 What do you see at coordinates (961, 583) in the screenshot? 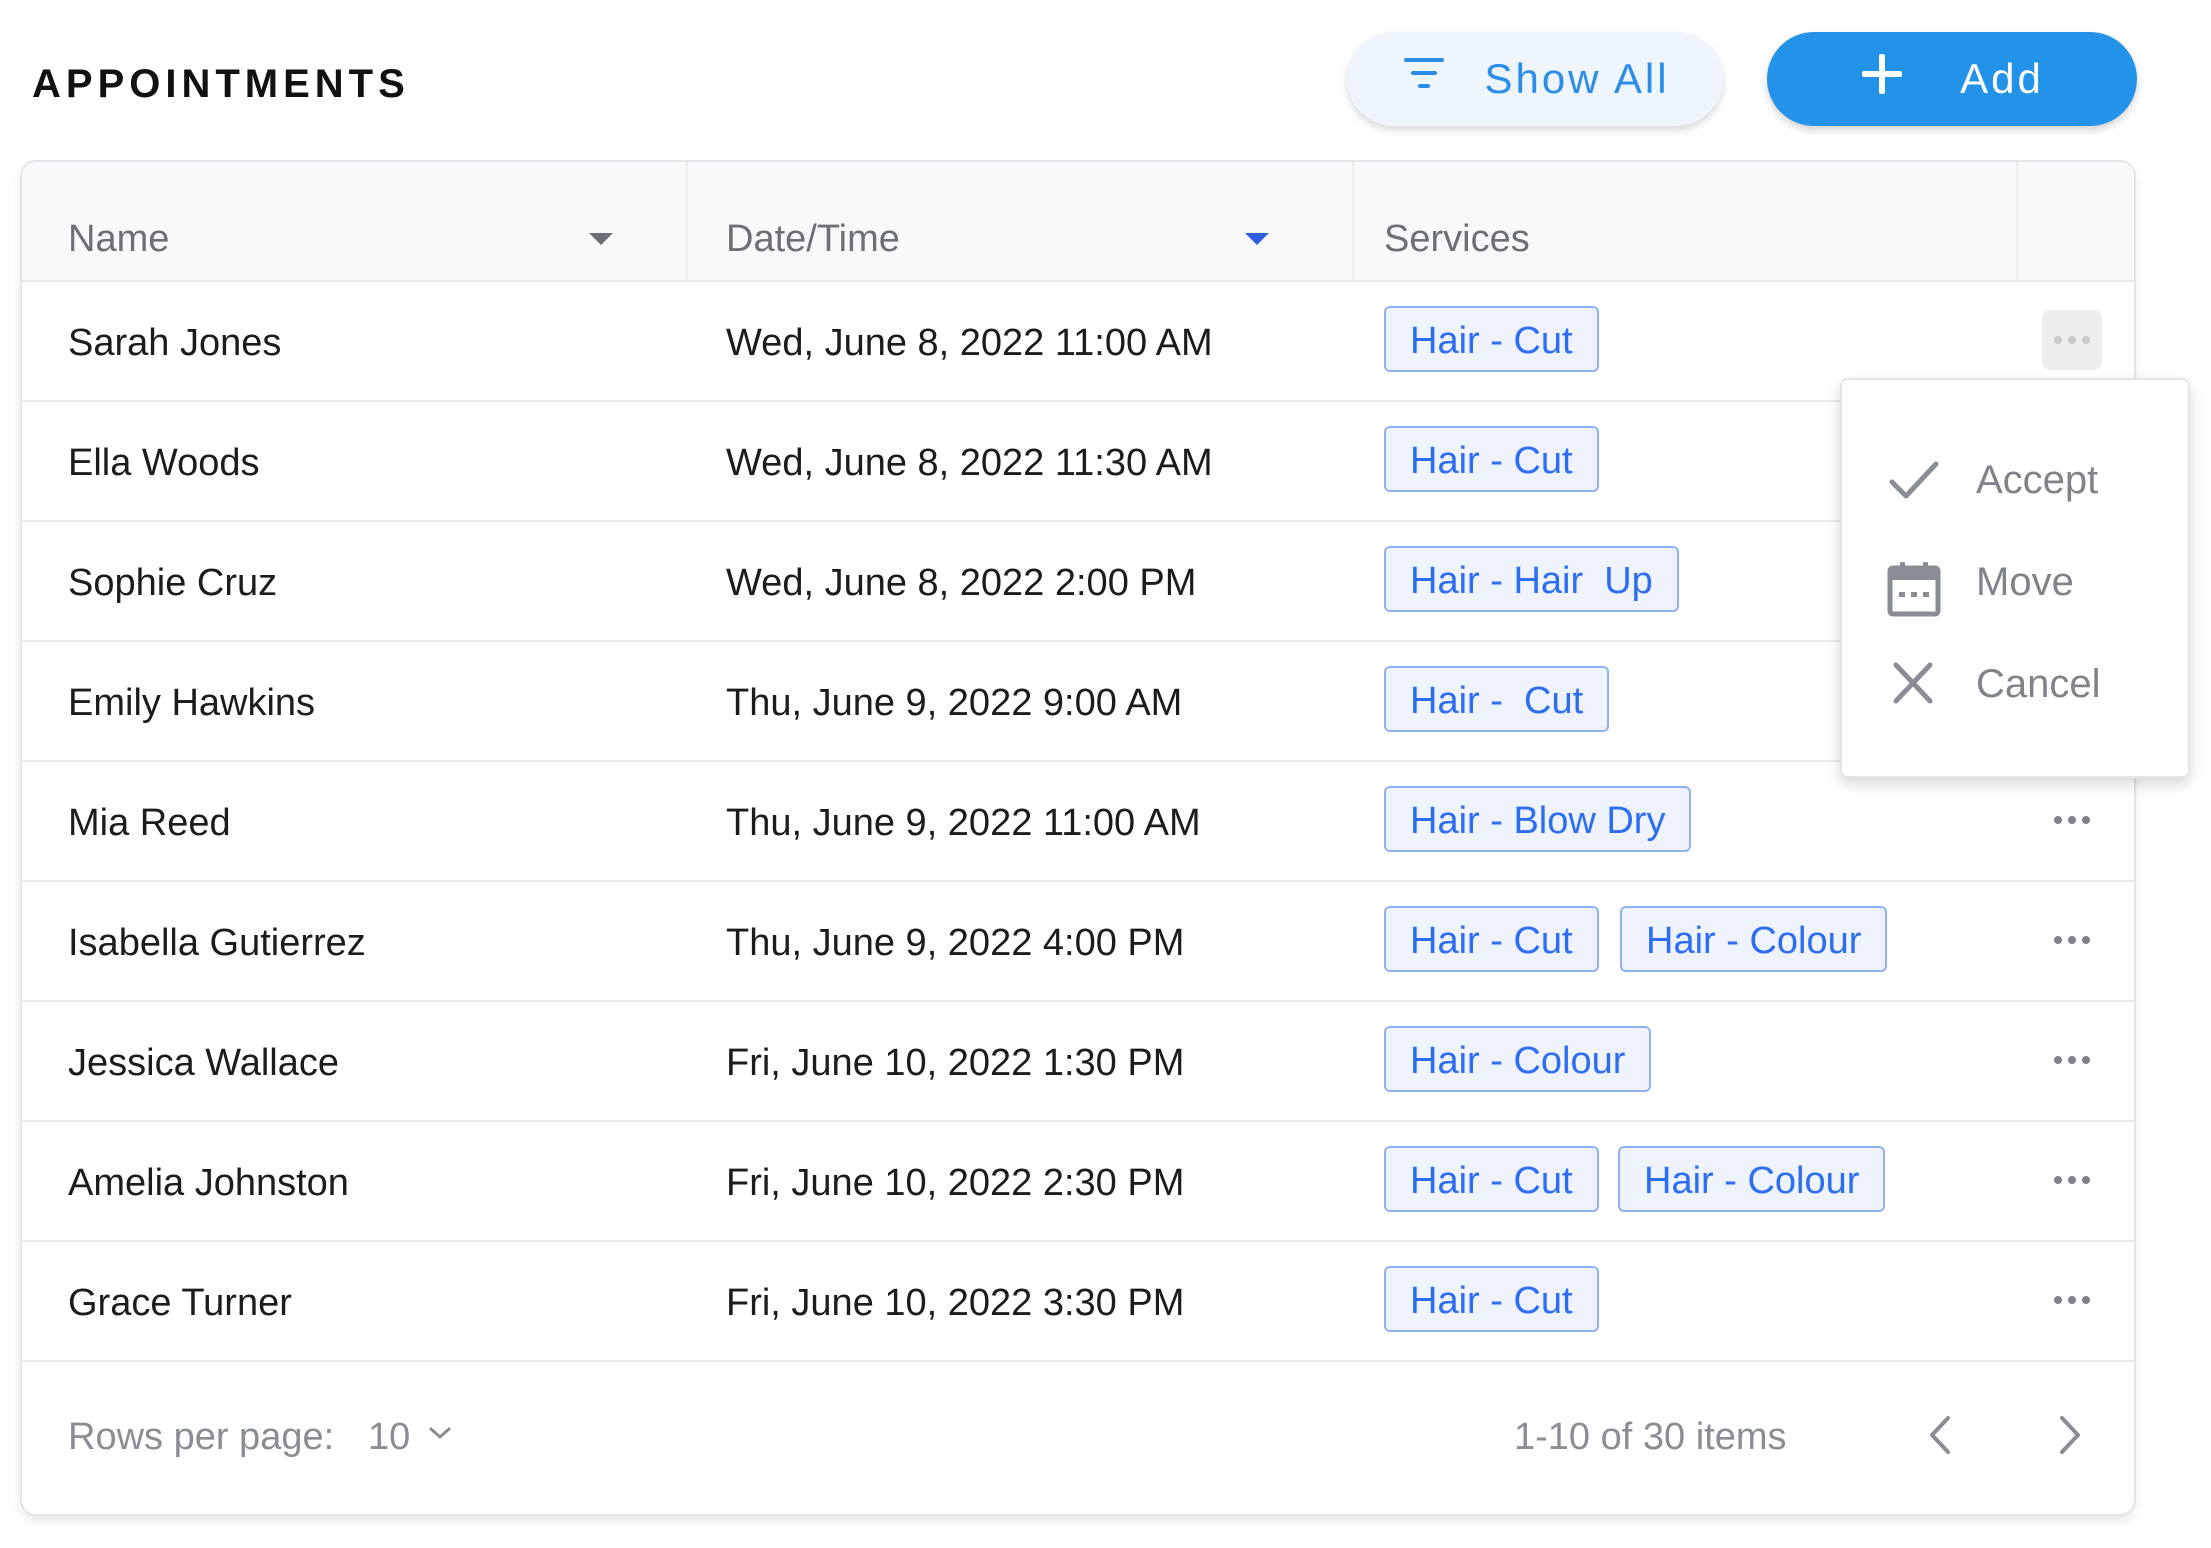
I see `datetime-cell: Wed, June 8, 2022 2:00 PM` at bounding box center [961, 583].